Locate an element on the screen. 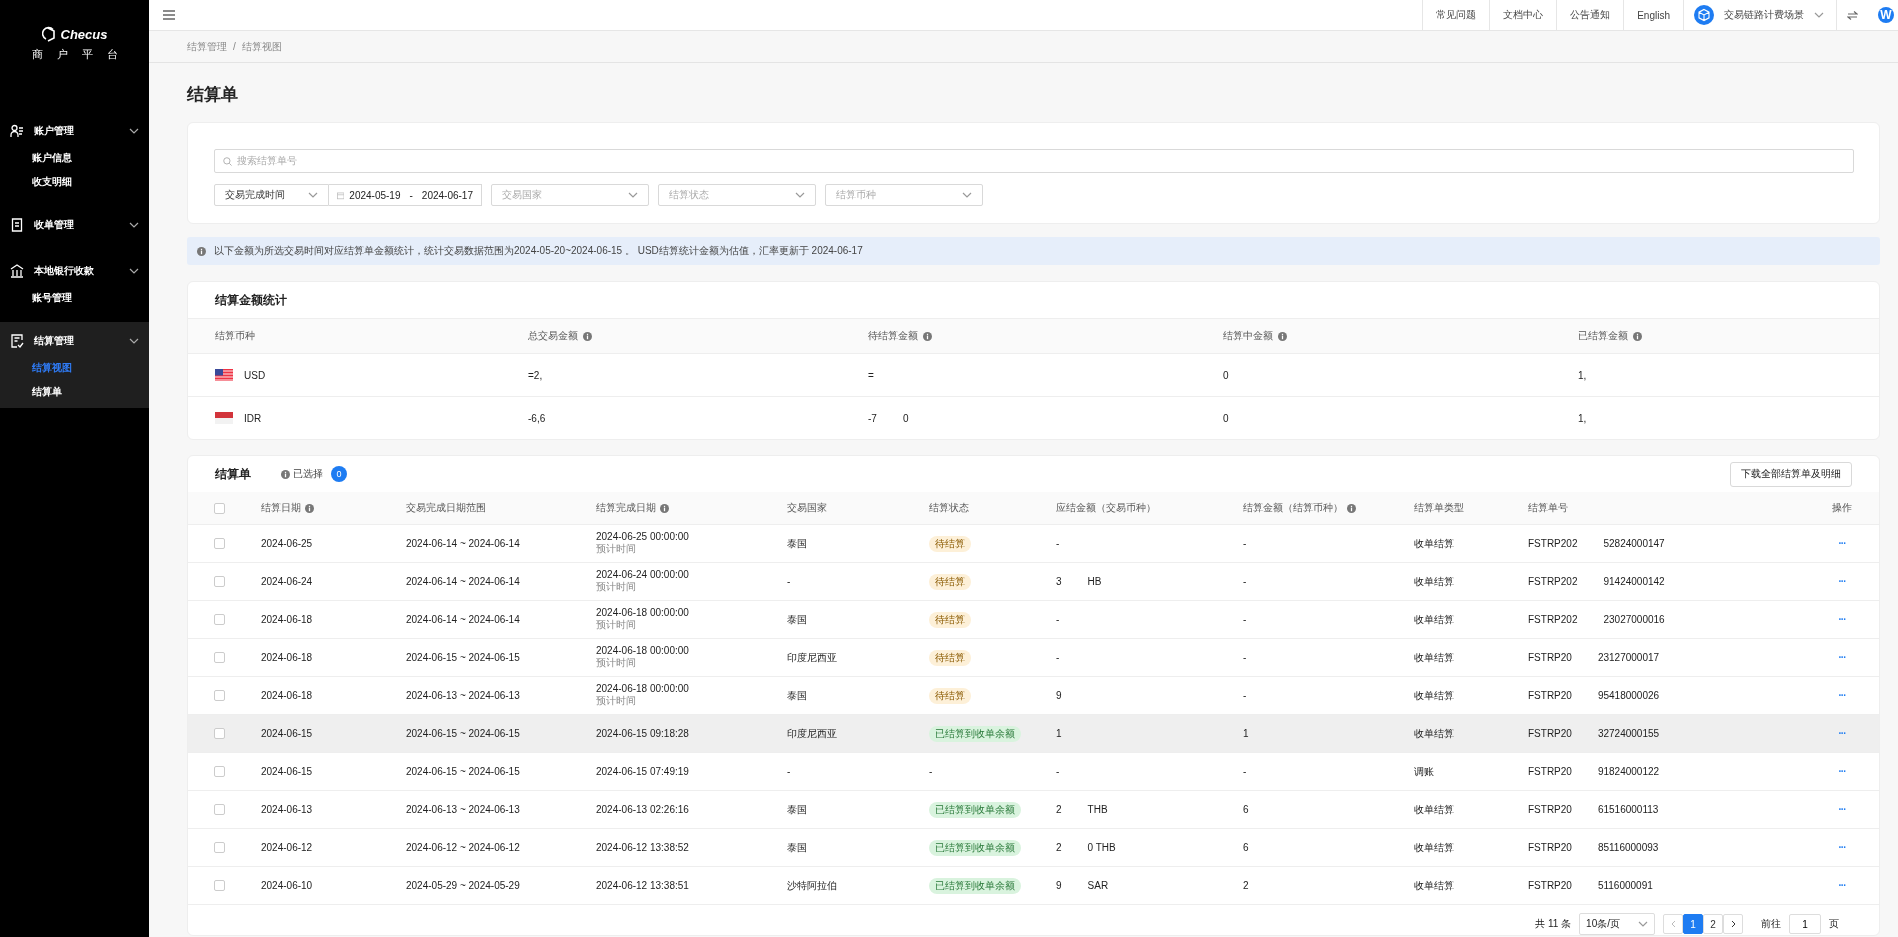 Image resolution: width=1898 pixels, height=937 pixels. table-cell: 23127000017 is located at coordinates (1628, 657).